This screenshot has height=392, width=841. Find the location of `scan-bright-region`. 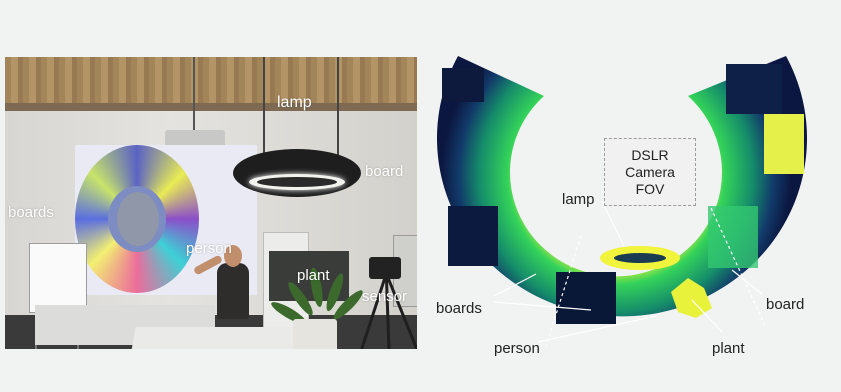

scan-bright-region is located at coordinates (784, 144).